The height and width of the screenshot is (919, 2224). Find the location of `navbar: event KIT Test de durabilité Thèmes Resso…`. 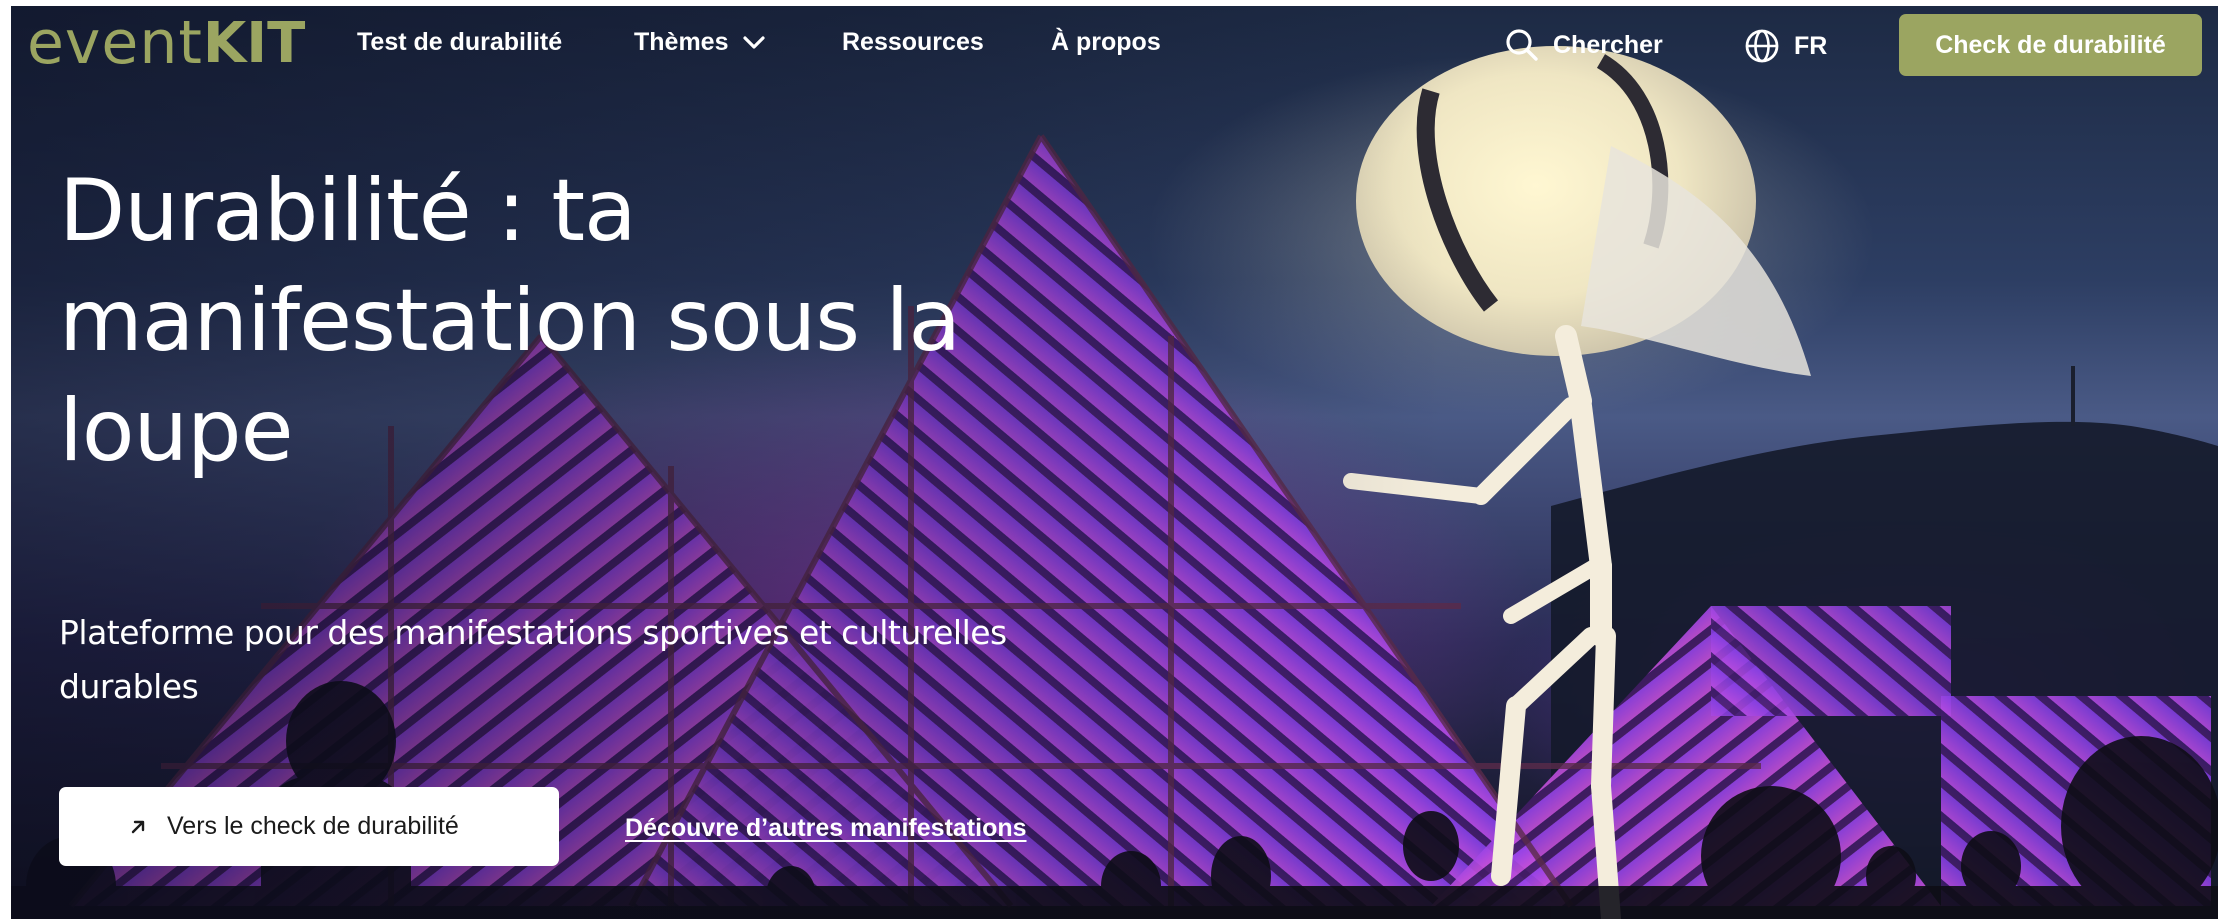

navbar: event KIT Test de durabilité Thèmes Resso… is located at coordinates (1114, 44).